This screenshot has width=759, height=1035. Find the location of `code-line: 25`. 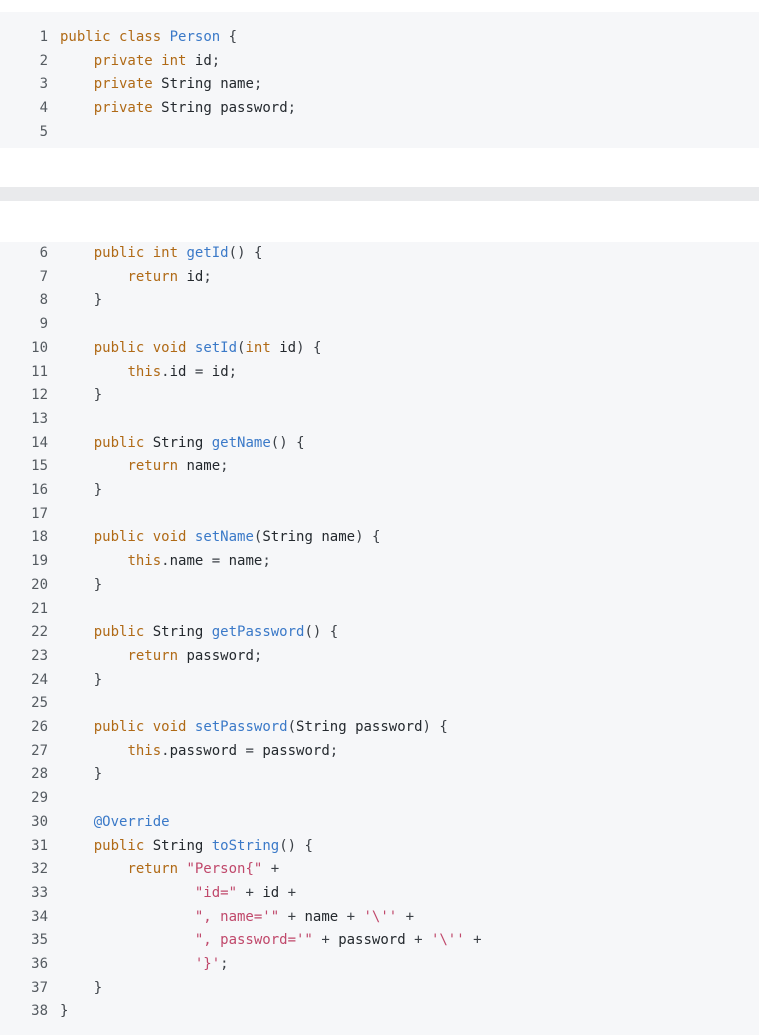

code-line: 25 is located at coordinates (379, 704).